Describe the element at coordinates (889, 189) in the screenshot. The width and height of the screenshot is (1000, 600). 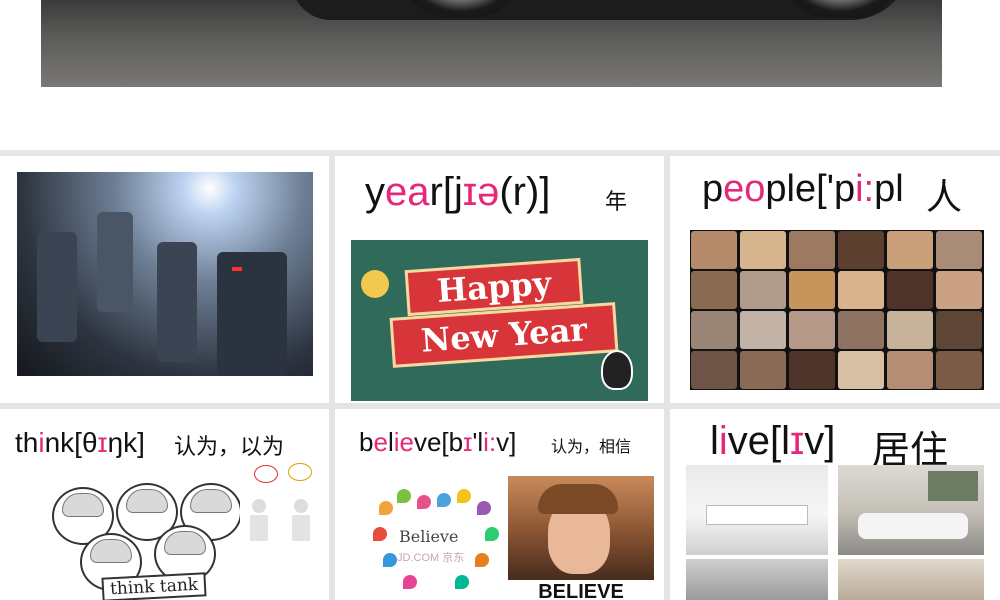
I see `word-part: pl` at that location.